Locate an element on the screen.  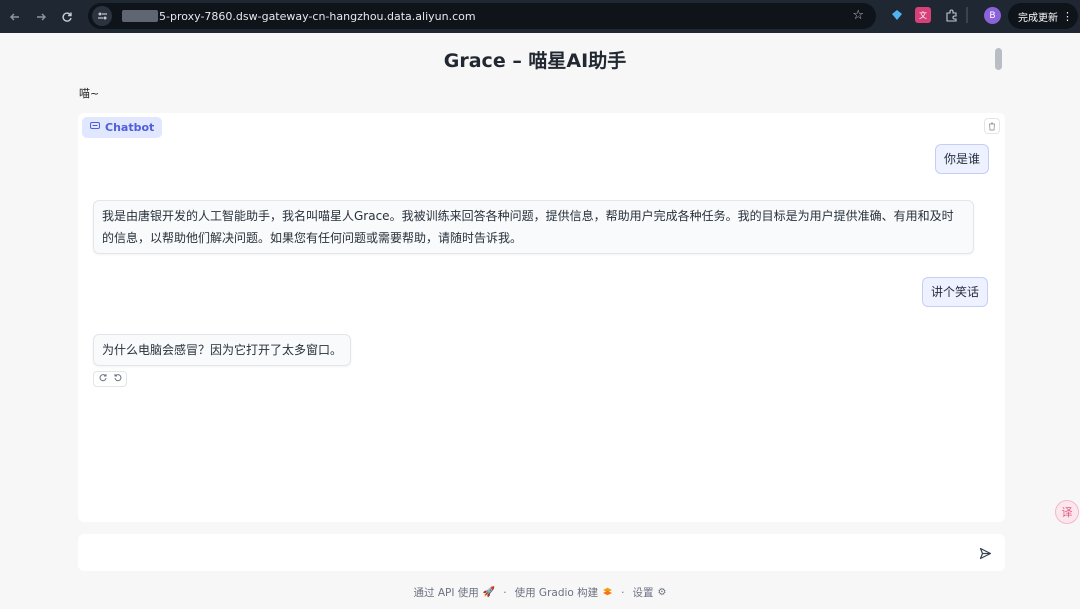
retry-icon is located at coordinates (102, 379).